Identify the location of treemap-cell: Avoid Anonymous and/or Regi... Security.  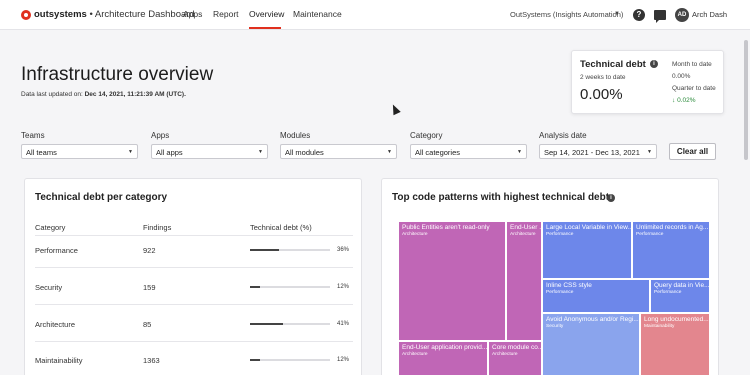
(591, 344).